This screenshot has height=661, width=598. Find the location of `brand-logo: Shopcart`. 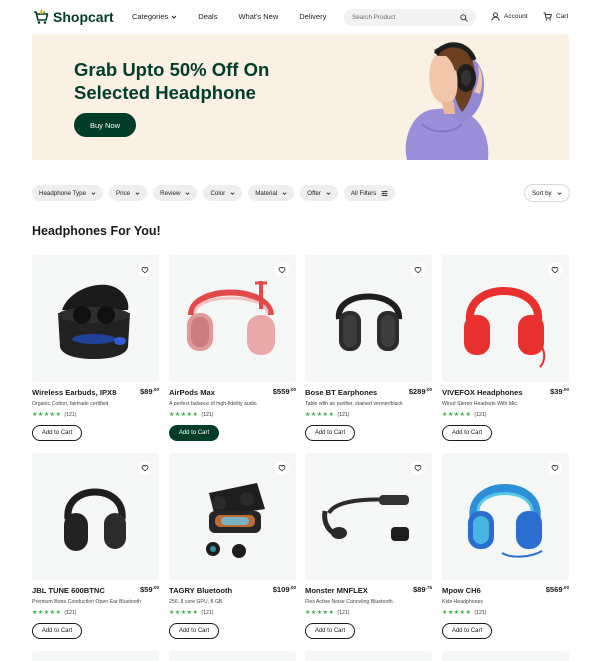

brand-logo: Shopcart is located at coordinates (73, 16).